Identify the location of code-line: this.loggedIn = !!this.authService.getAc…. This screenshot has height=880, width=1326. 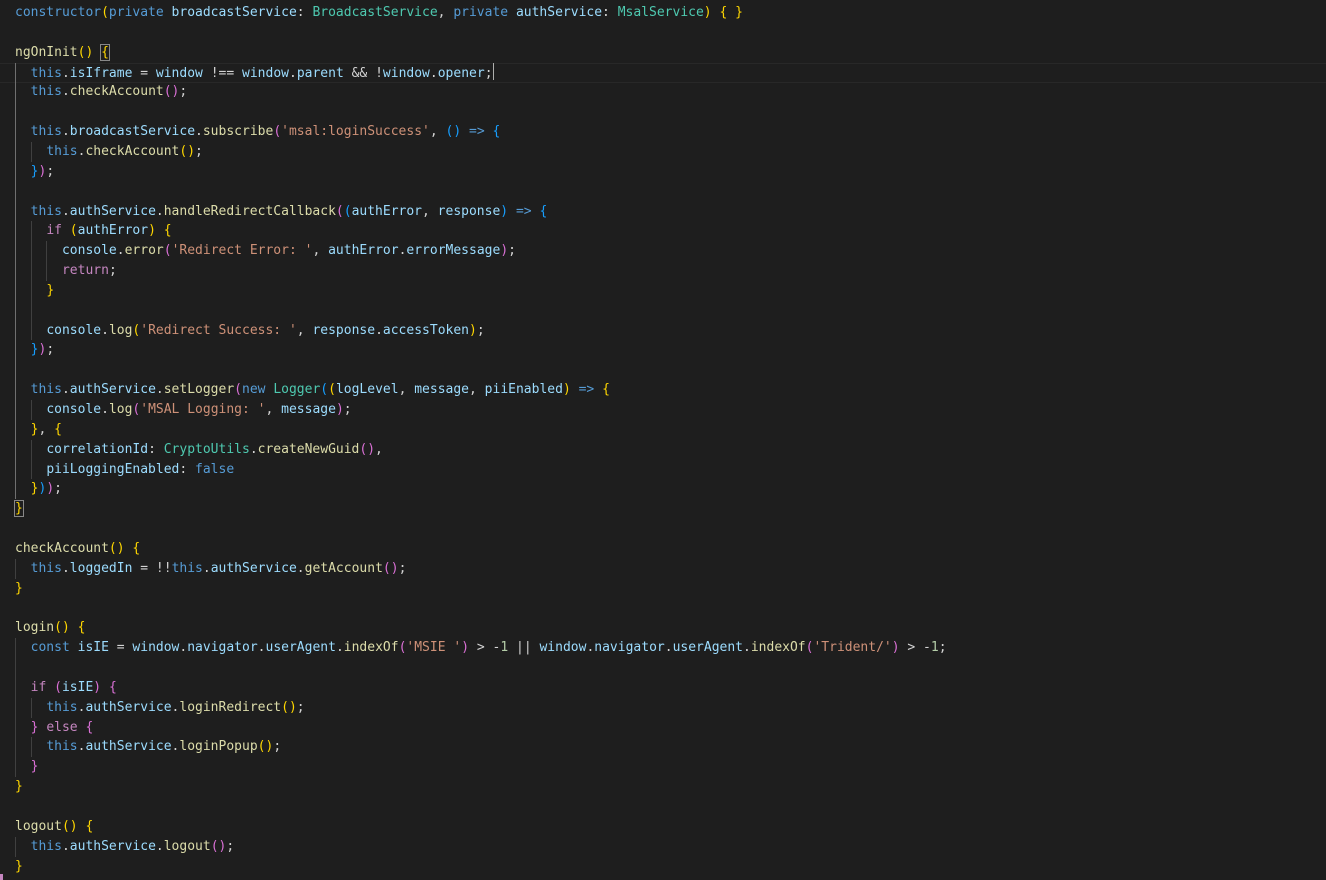
(665, 569).